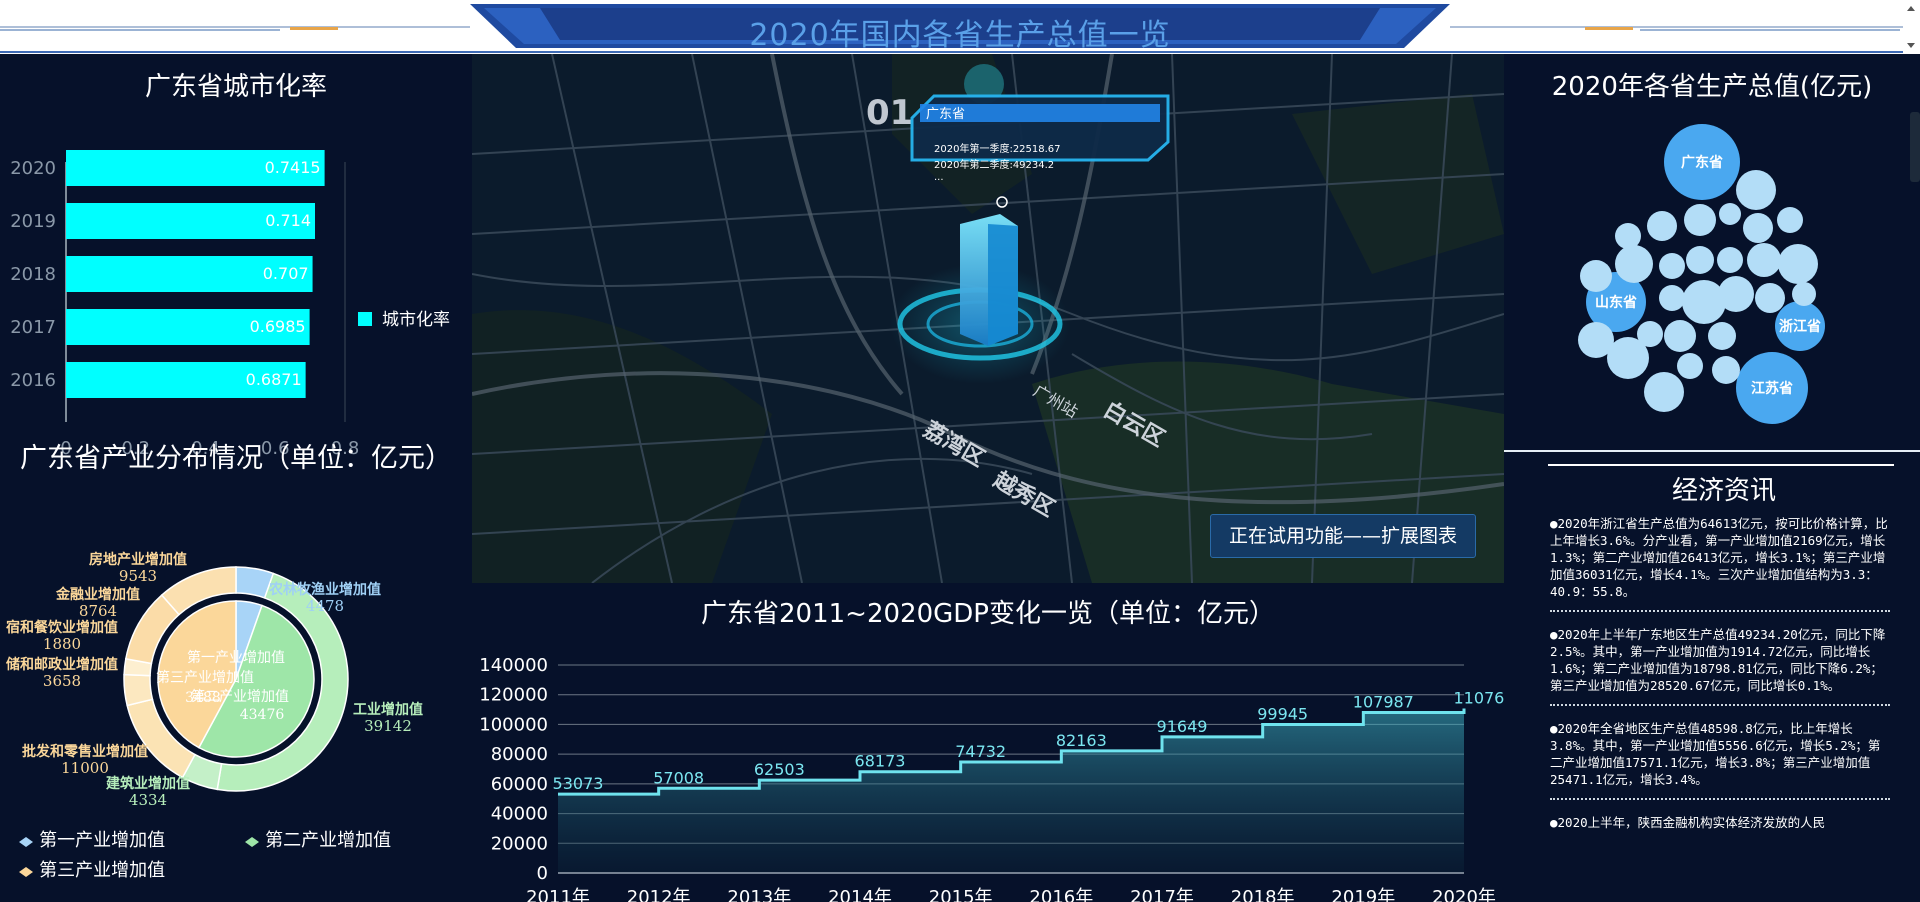  Describe the element at coordinates (1182, 726) in the screenshot. I see `gdp-value-label: 91649` at that location.